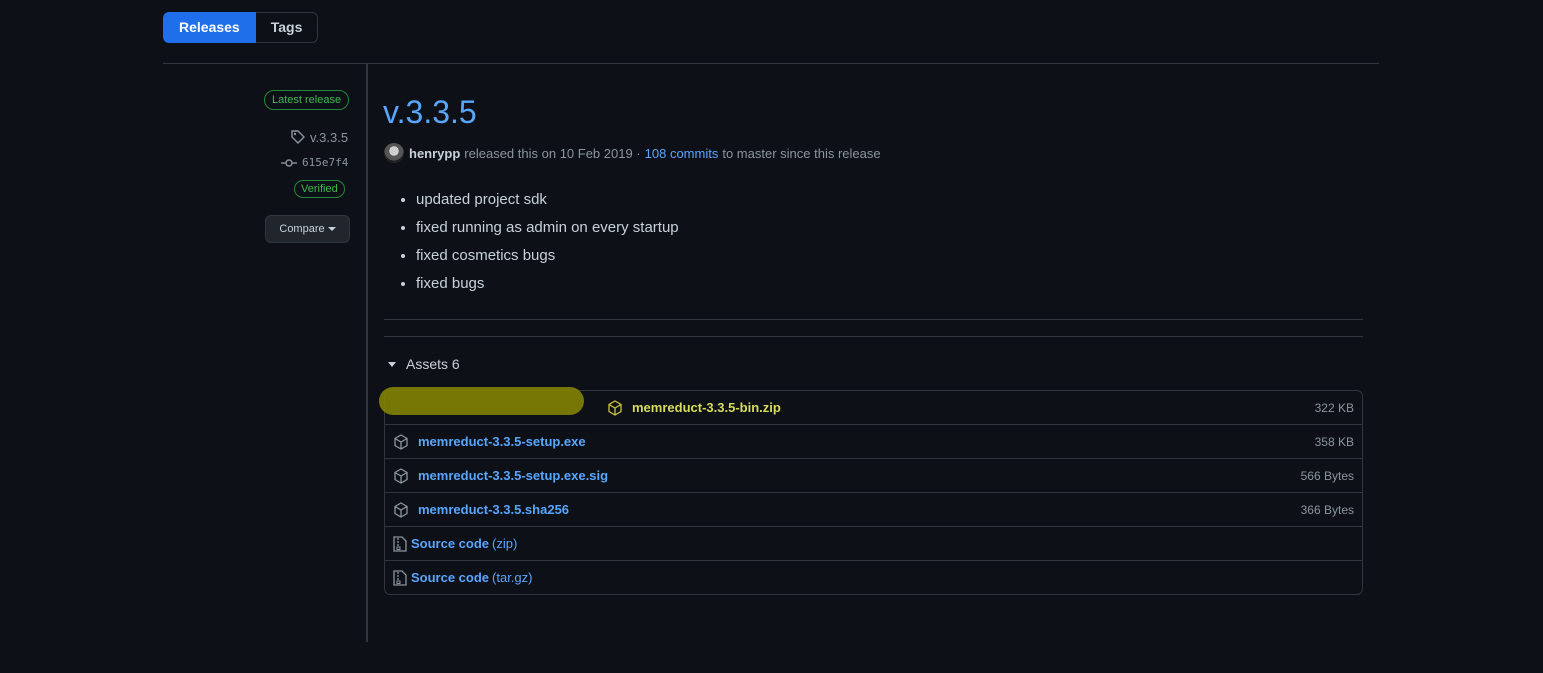 The height and width of the screenshot is (673, 1543). I want to click on release-commit: 615e7f4, so click(314, 162).